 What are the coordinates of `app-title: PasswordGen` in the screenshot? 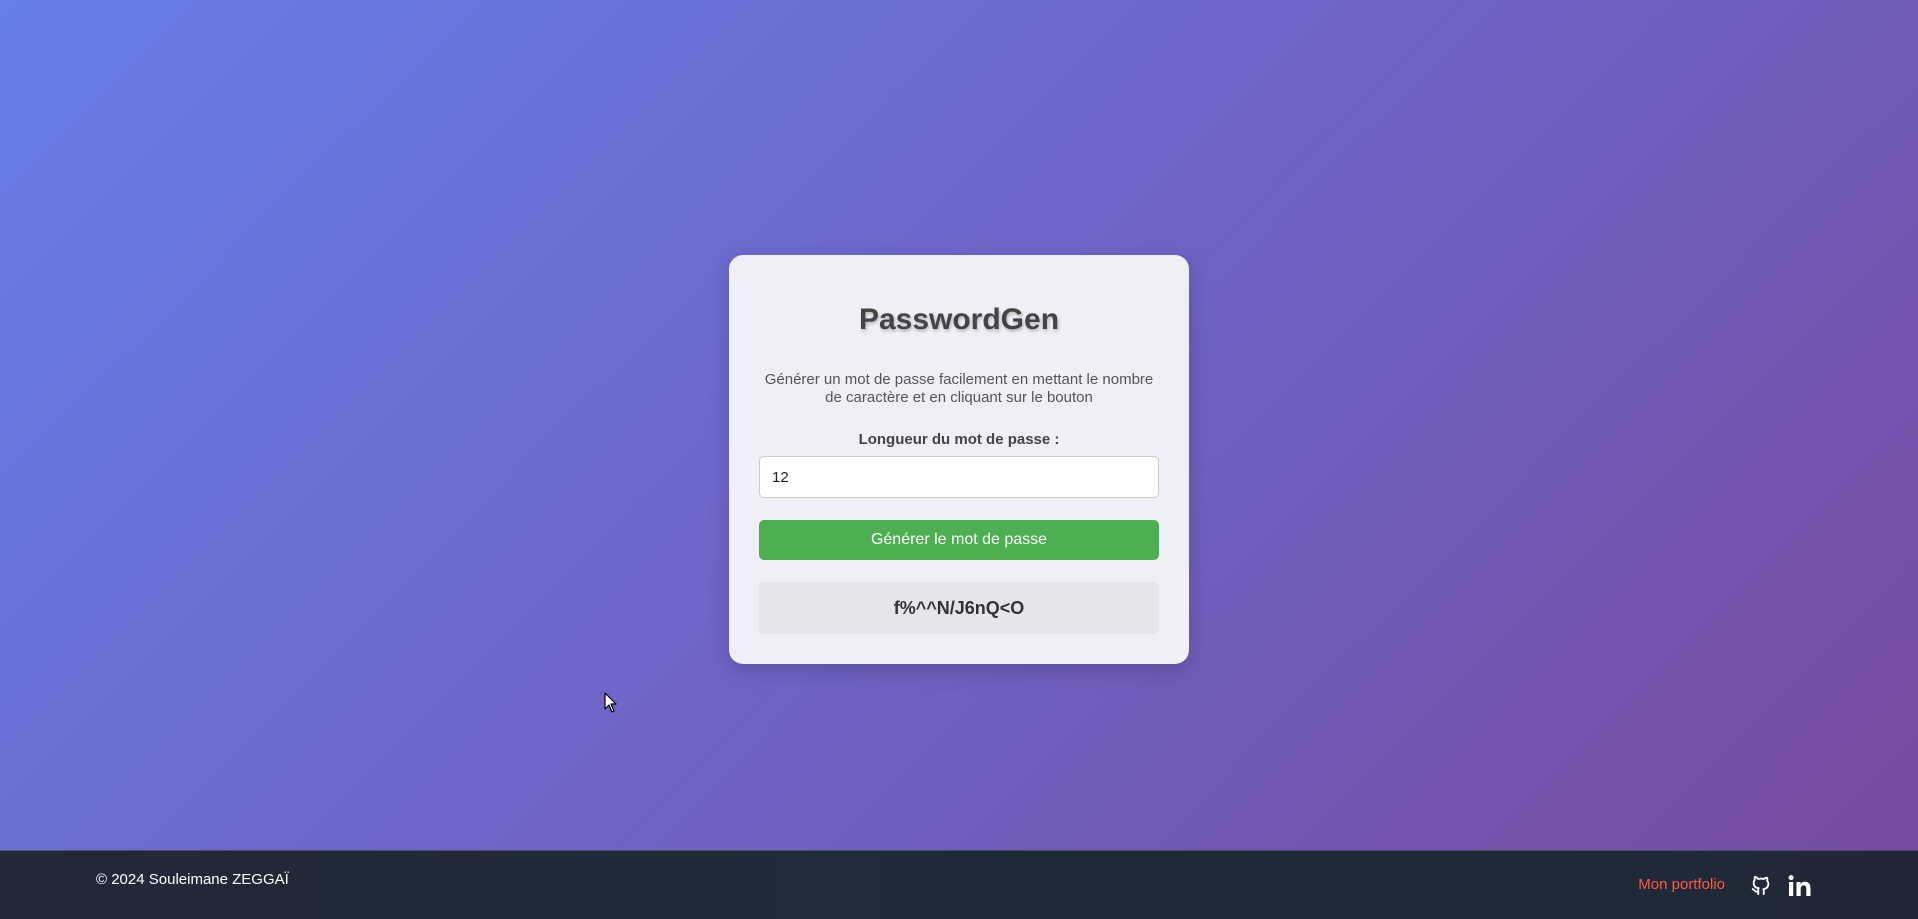 It's located at (959, 319).